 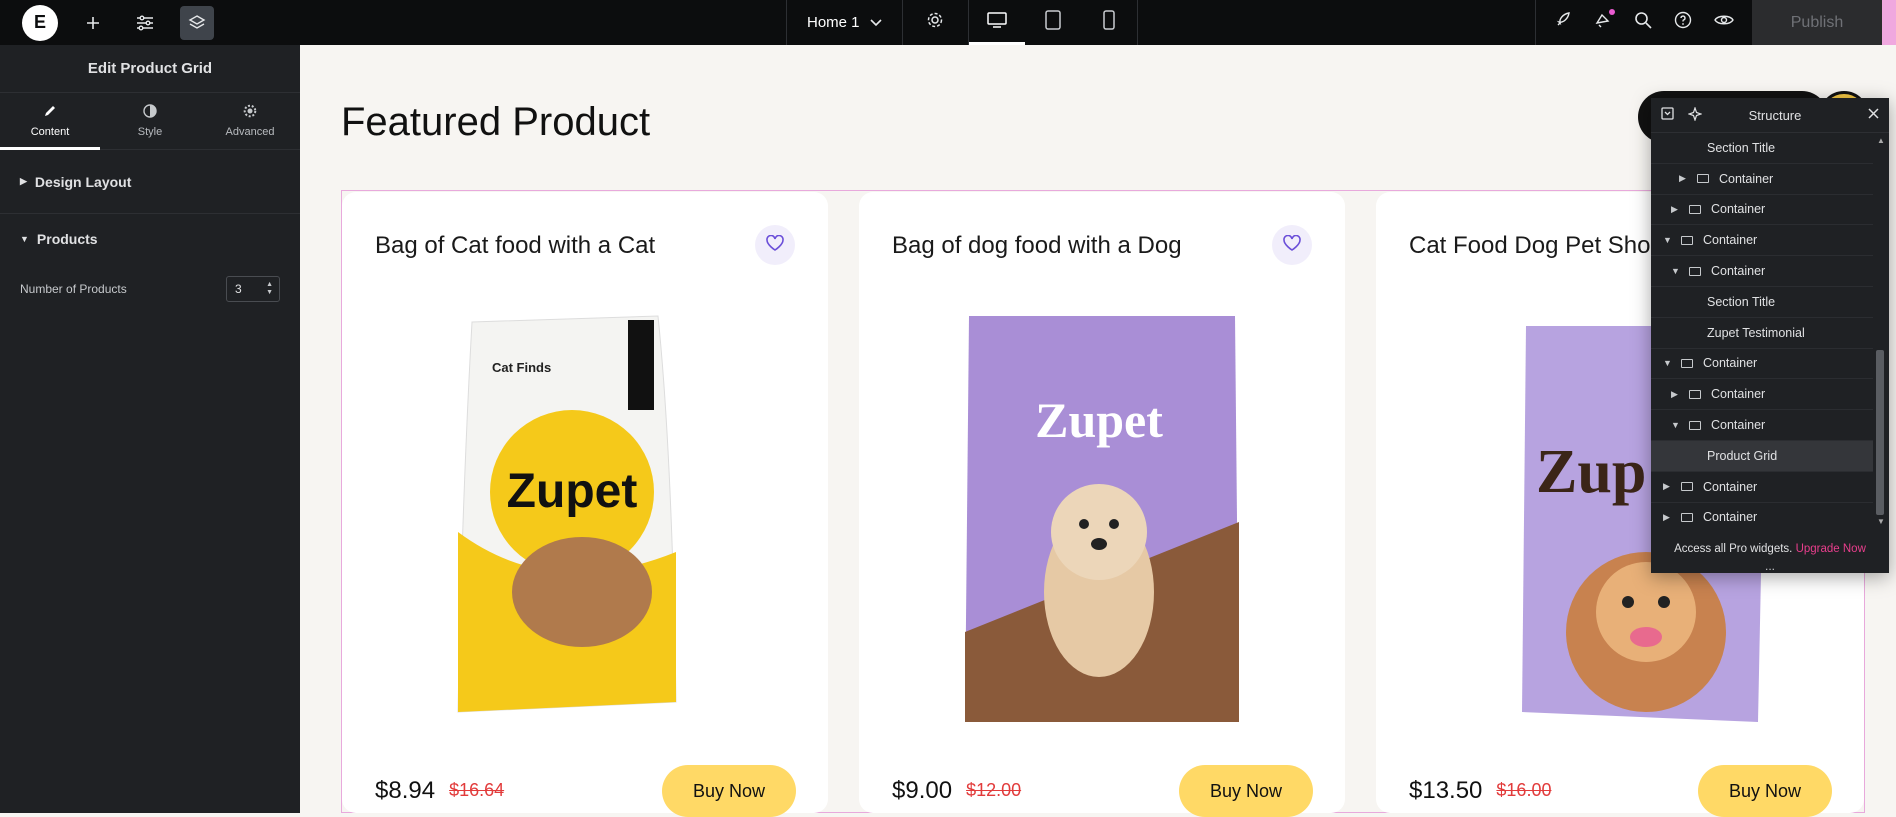 What do you see at coordinates (515, 246) in the screenshot?
I see `product-title: Bag of Cat food with a Cat` at bounding box center [515, 246].